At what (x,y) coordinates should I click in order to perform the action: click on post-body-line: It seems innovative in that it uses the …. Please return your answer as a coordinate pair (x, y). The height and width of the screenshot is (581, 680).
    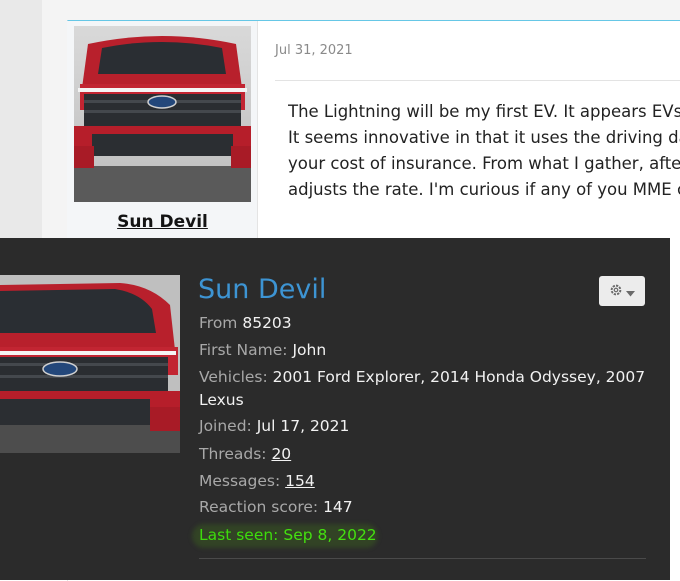
    Looking at the image, I should click on (484, 137).